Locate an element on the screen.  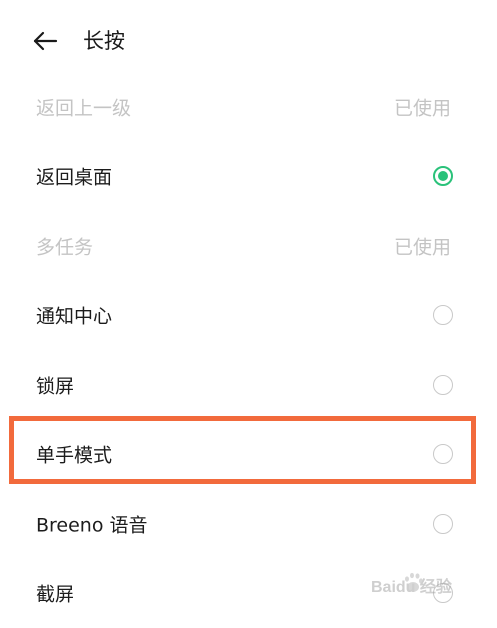
baidu-watermark: Baidu 经验 is located at coordinates (429, 583).